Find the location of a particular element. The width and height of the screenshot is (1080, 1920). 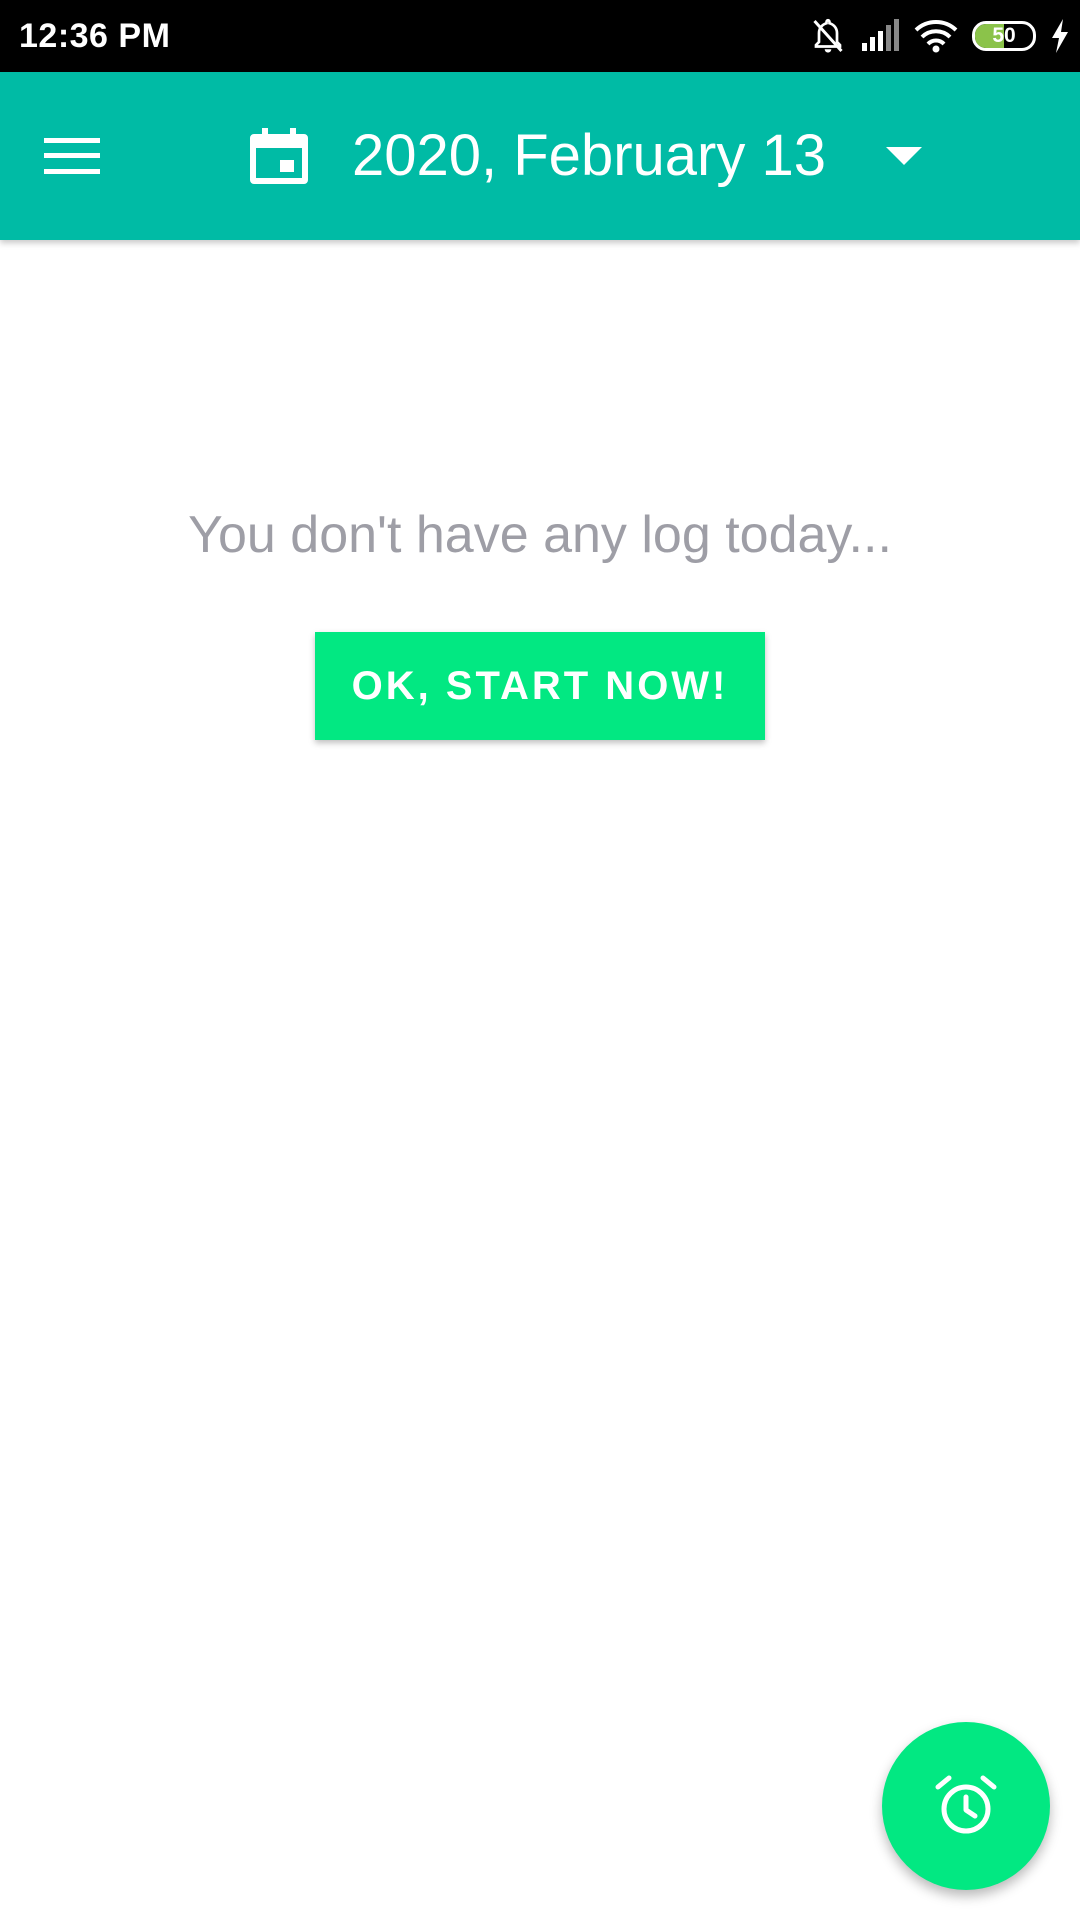

status-icons: 50 is located at coordinates (933, 36).